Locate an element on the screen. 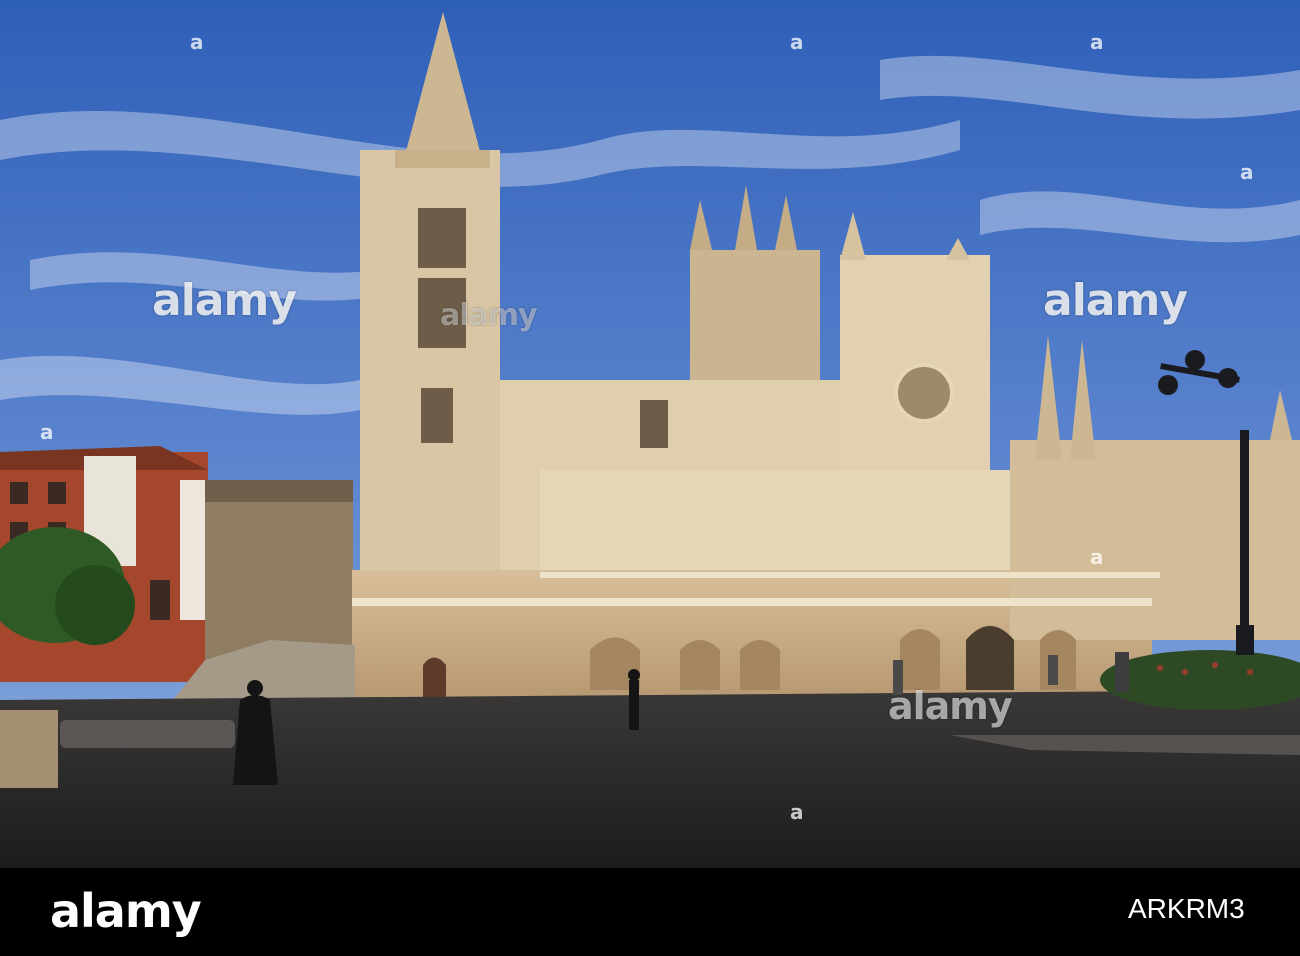 This screenshot has width=1300, height=956. watermark-center: alamy is located at coordinates (489, 315).